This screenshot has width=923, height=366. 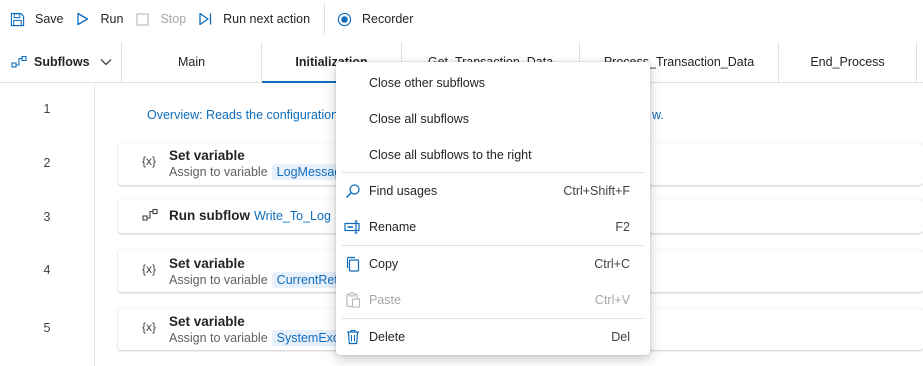 I want to click on recorder-button: Recorder, so click(x=377, y=19).